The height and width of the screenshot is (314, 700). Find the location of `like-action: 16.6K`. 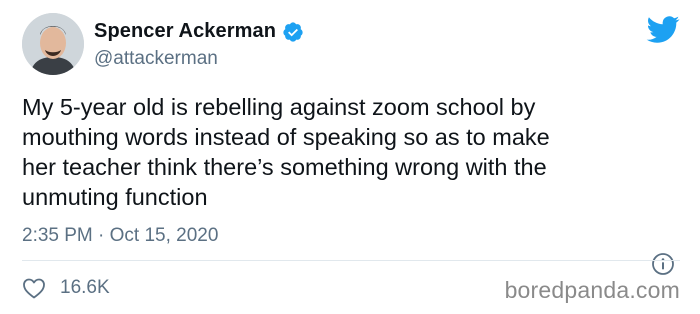

like-action: 16.6K is located at coordinates (66, 288).